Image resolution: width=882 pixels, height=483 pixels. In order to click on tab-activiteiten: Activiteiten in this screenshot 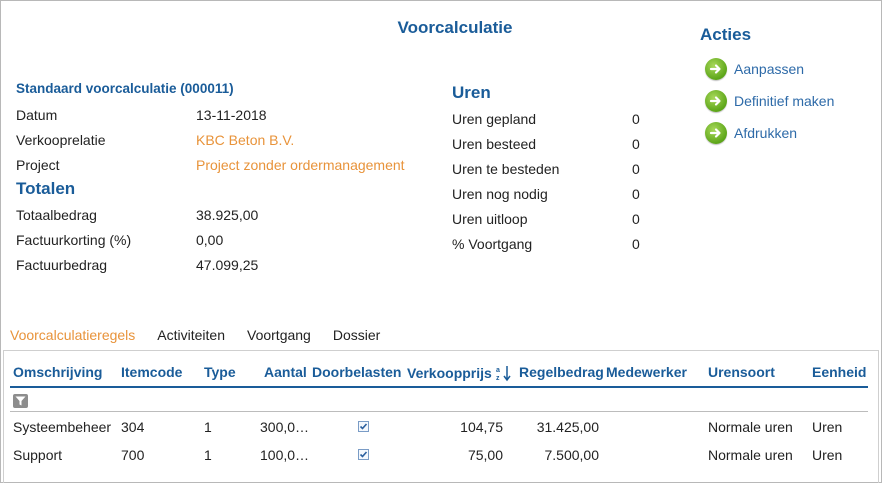, I will do `click(191, 335)`.